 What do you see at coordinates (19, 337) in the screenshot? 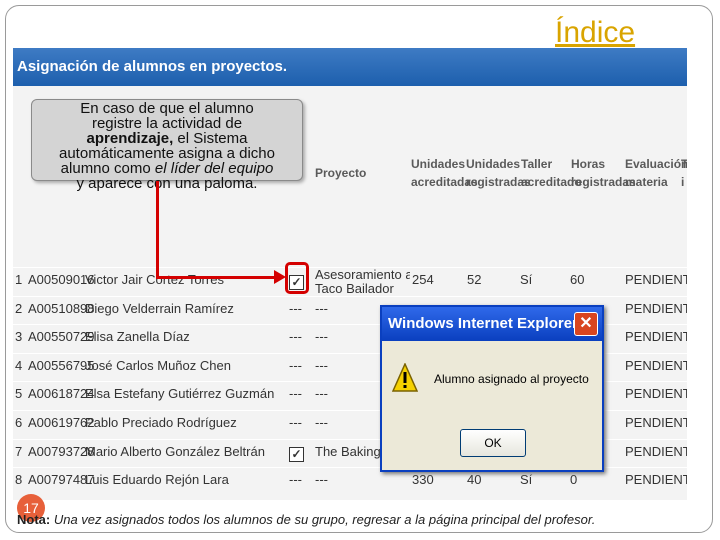
I see `row-number: 3` at bounding box center [19, 337].